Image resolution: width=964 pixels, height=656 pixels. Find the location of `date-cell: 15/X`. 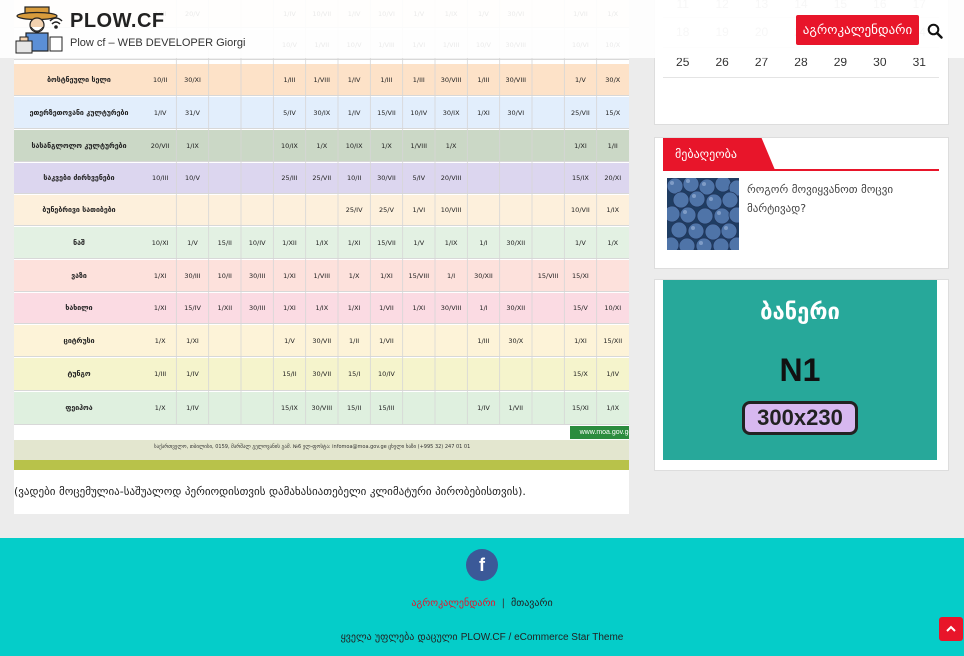

date-cell: 15/X is located at coordinates (613, 112).